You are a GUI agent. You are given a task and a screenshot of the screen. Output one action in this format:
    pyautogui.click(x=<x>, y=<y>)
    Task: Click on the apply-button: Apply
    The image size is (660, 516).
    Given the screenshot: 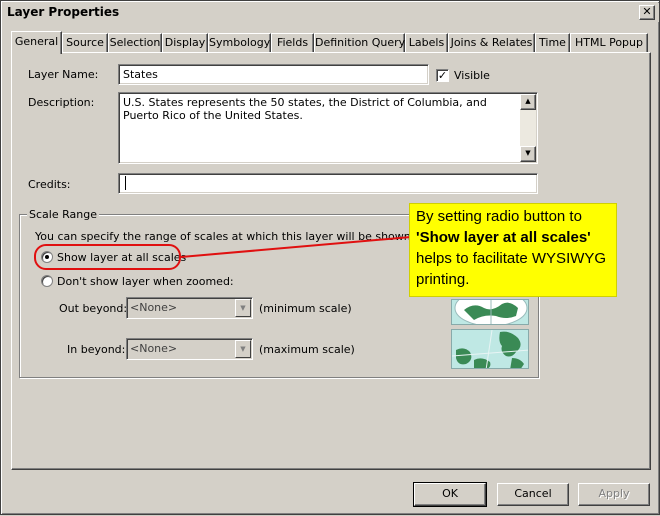 What is the action you would take?
    pyautogui.click(x=614, y=494)
    